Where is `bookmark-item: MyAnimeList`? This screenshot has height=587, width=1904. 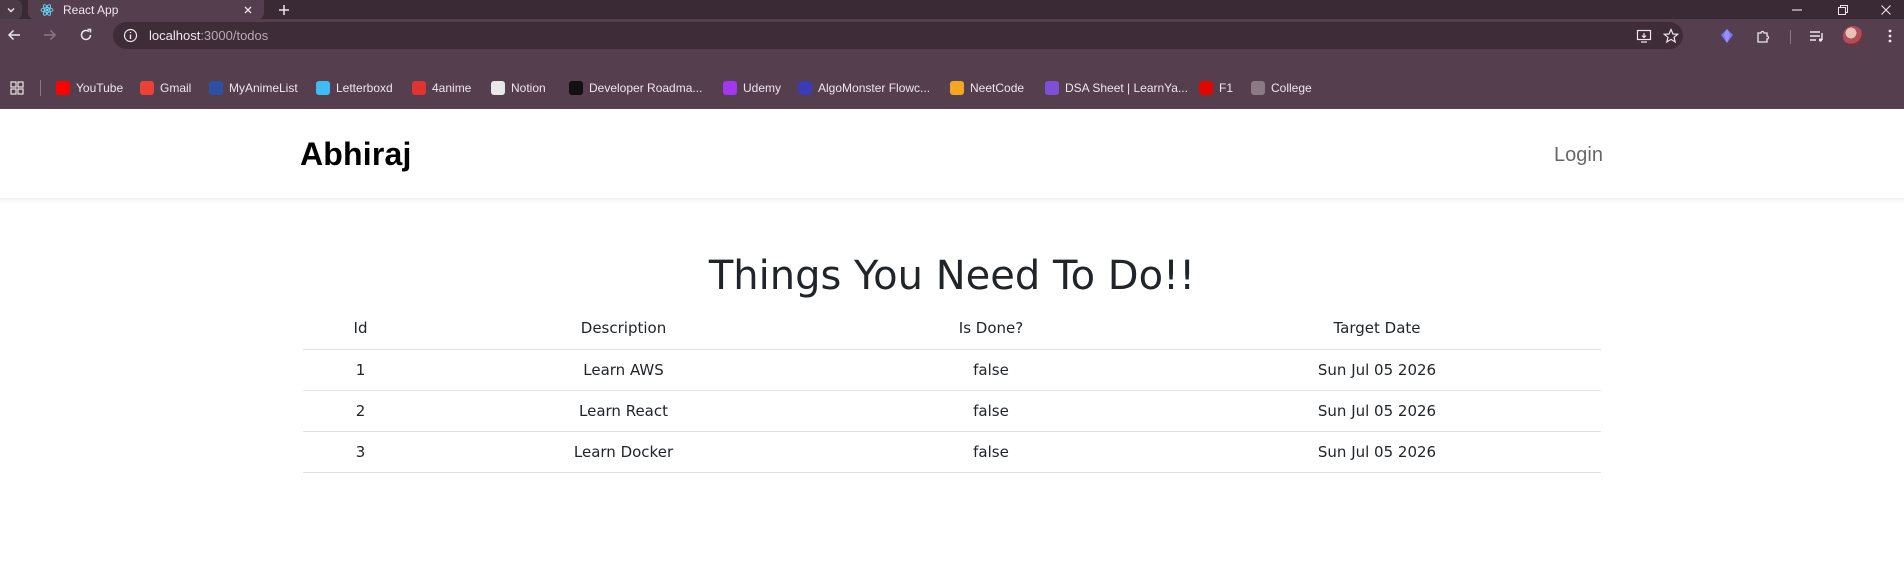
bookmark-item: MyAnimeList is located at coordinates (253, 88).